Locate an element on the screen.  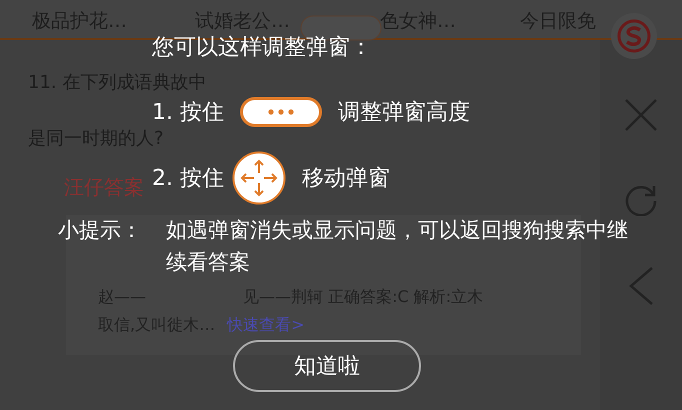
step-label: 1. 按住 is located at coordinates (188, 113).